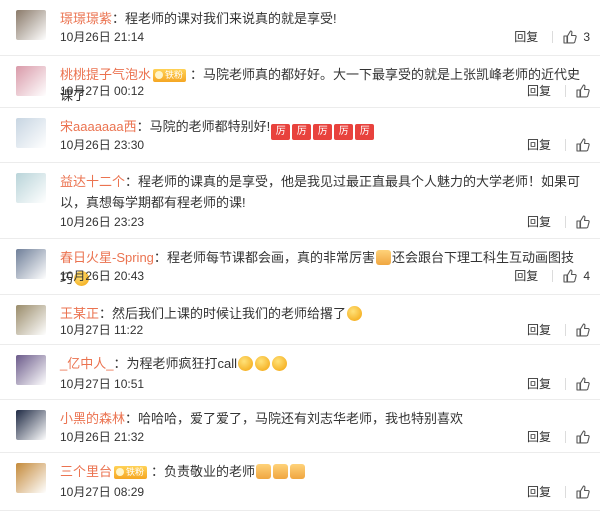  Describe the element at coordinates (92, 181) in the screenshot. I see `username-link: 益达十二个` at that location.